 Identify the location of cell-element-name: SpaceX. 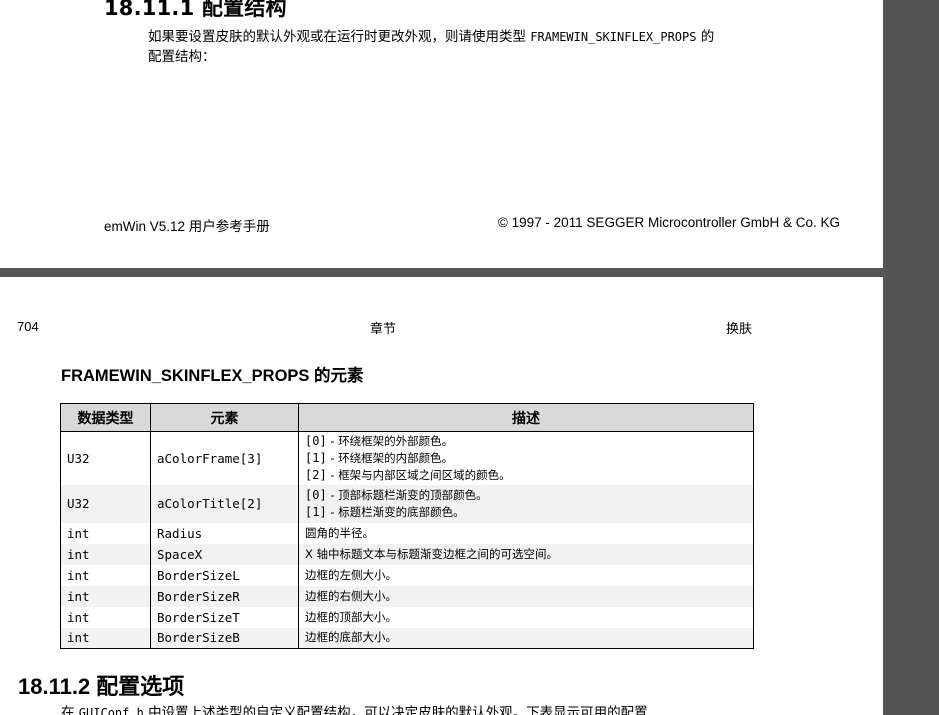
(224, 554).